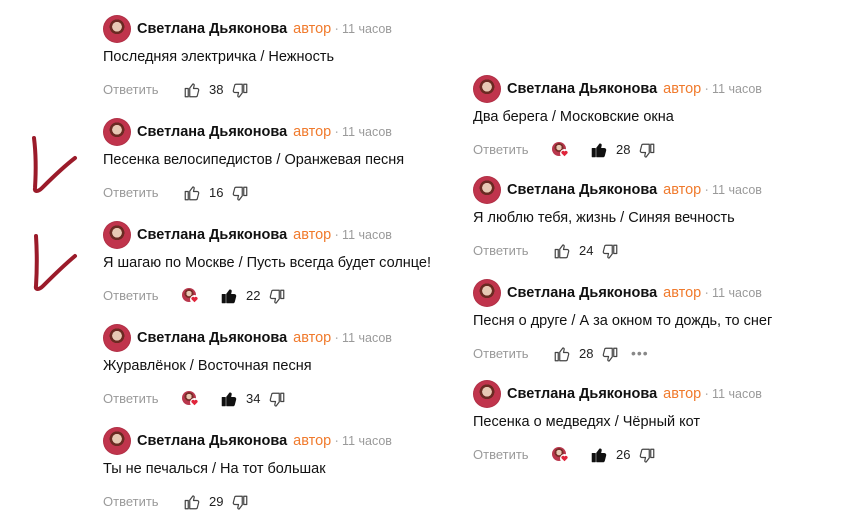 Image resolution: width=846 pixels, height=524 pixels. What do you see at coordinates (263, 296) in the screenshot?
I see `comment-actions: Ответить 22` at bounding box center [263, 296].